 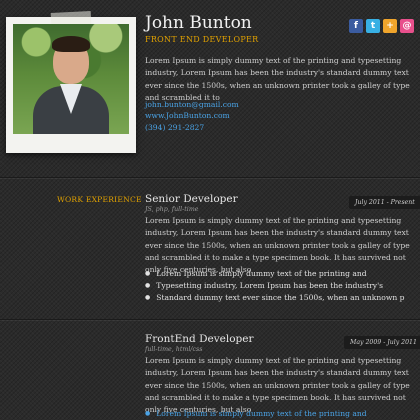 I want to click on email-link: john.bunton@gmail.com, so click(x=192, y=104).